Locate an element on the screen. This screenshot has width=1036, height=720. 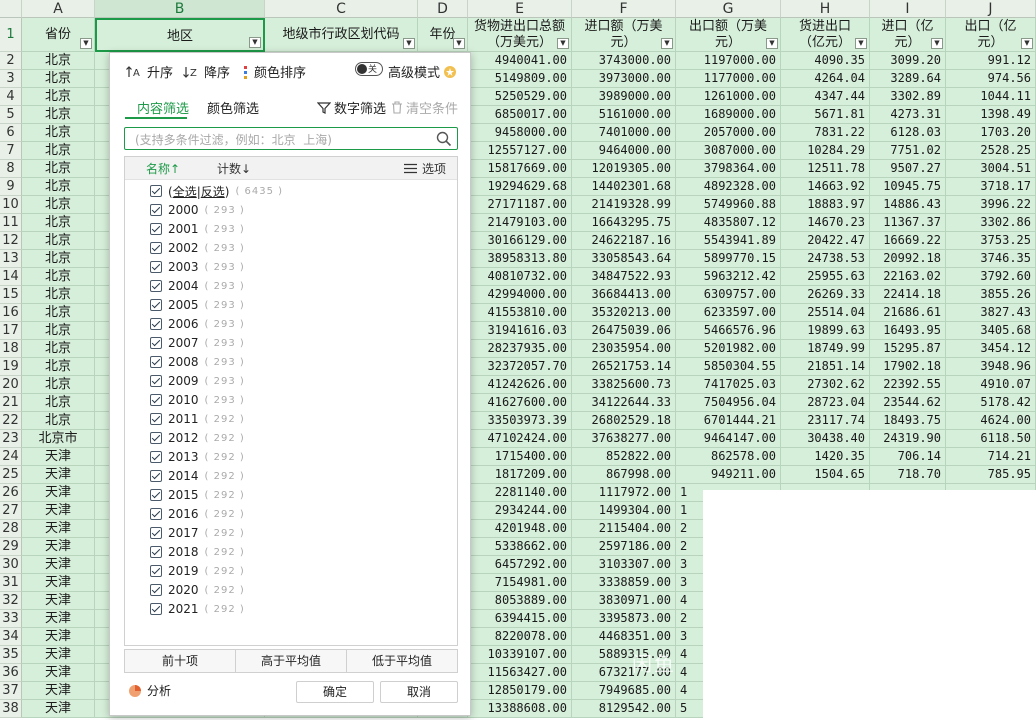
value-cell: 10339107.00 is located at coordinates (520, 655).